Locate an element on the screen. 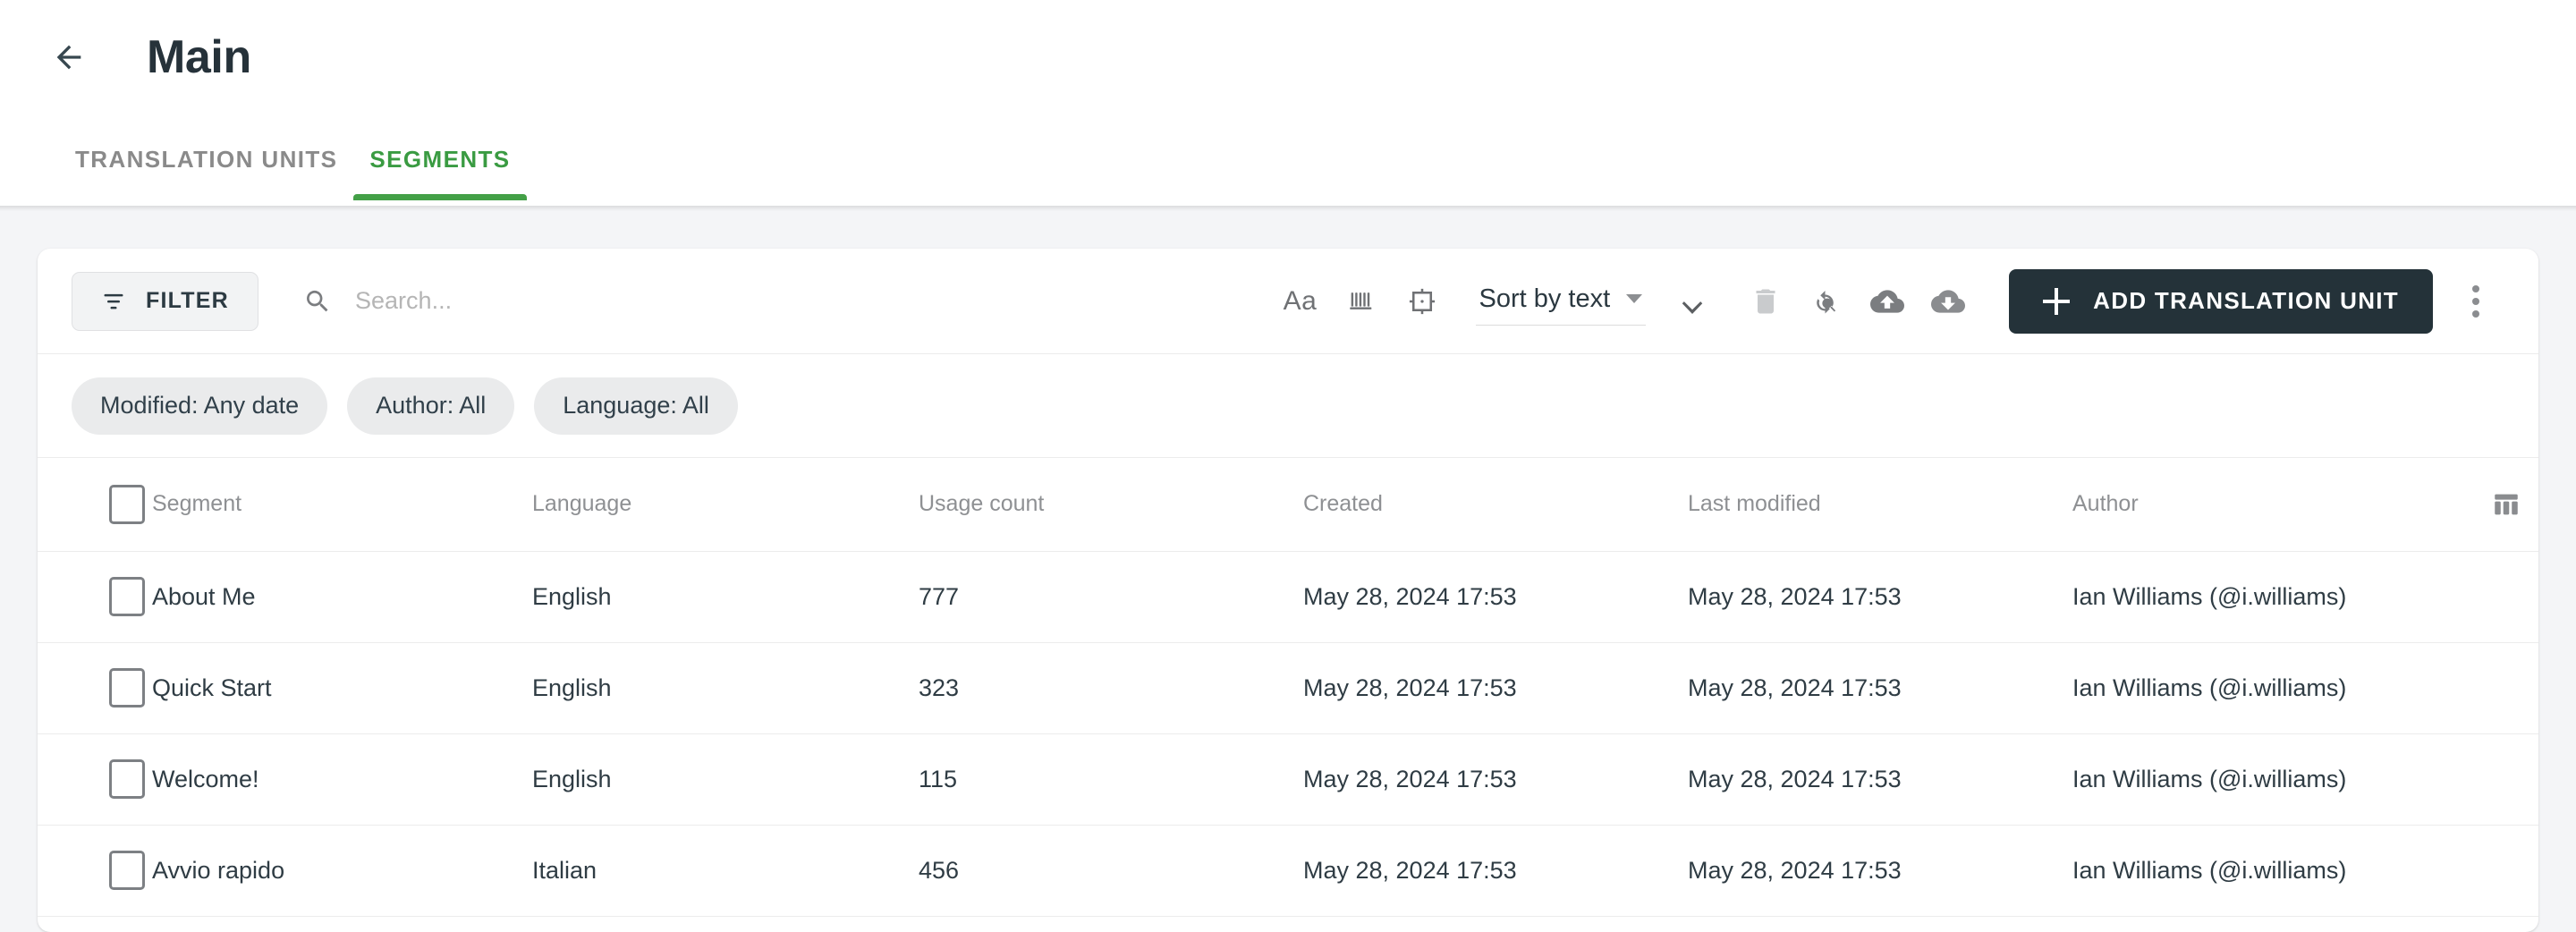 The height and width of the screenshot is (932, 2576). column-header-created: Created is located at coordinates (1495, 504).